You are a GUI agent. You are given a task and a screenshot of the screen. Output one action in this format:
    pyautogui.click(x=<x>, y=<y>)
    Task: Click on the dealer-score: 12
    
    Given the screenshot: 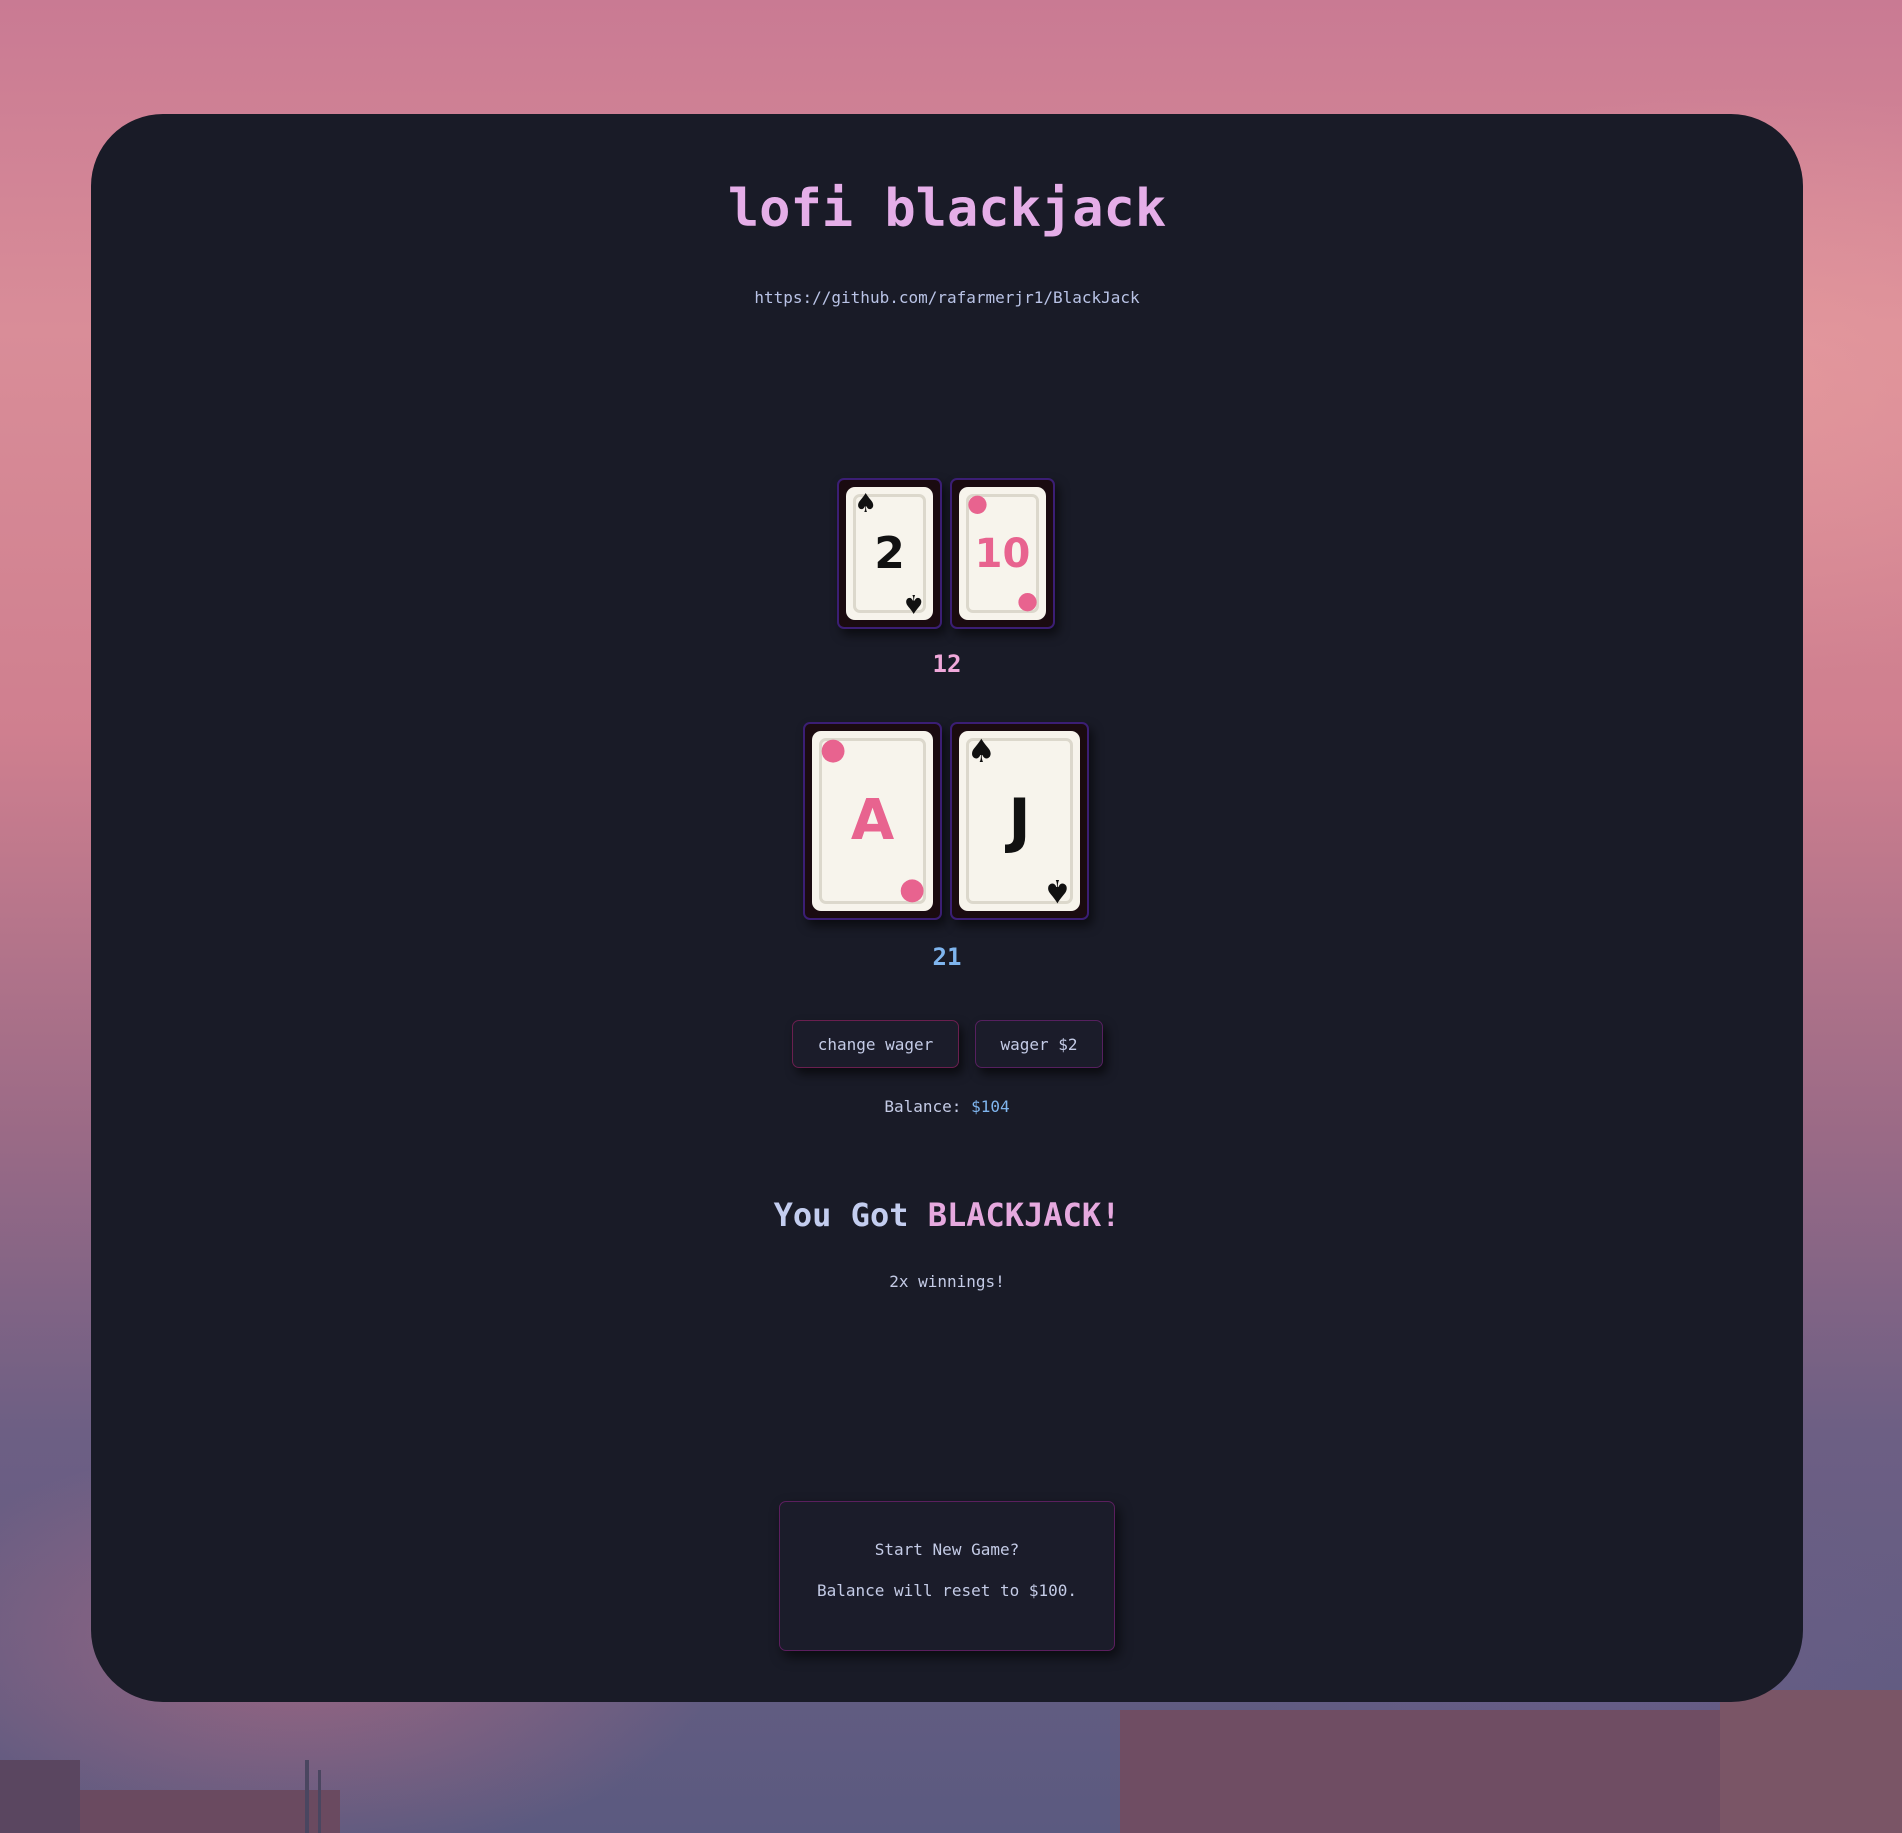 What is the action you would take?
    pyautogui.click(x=947, y=664)
    